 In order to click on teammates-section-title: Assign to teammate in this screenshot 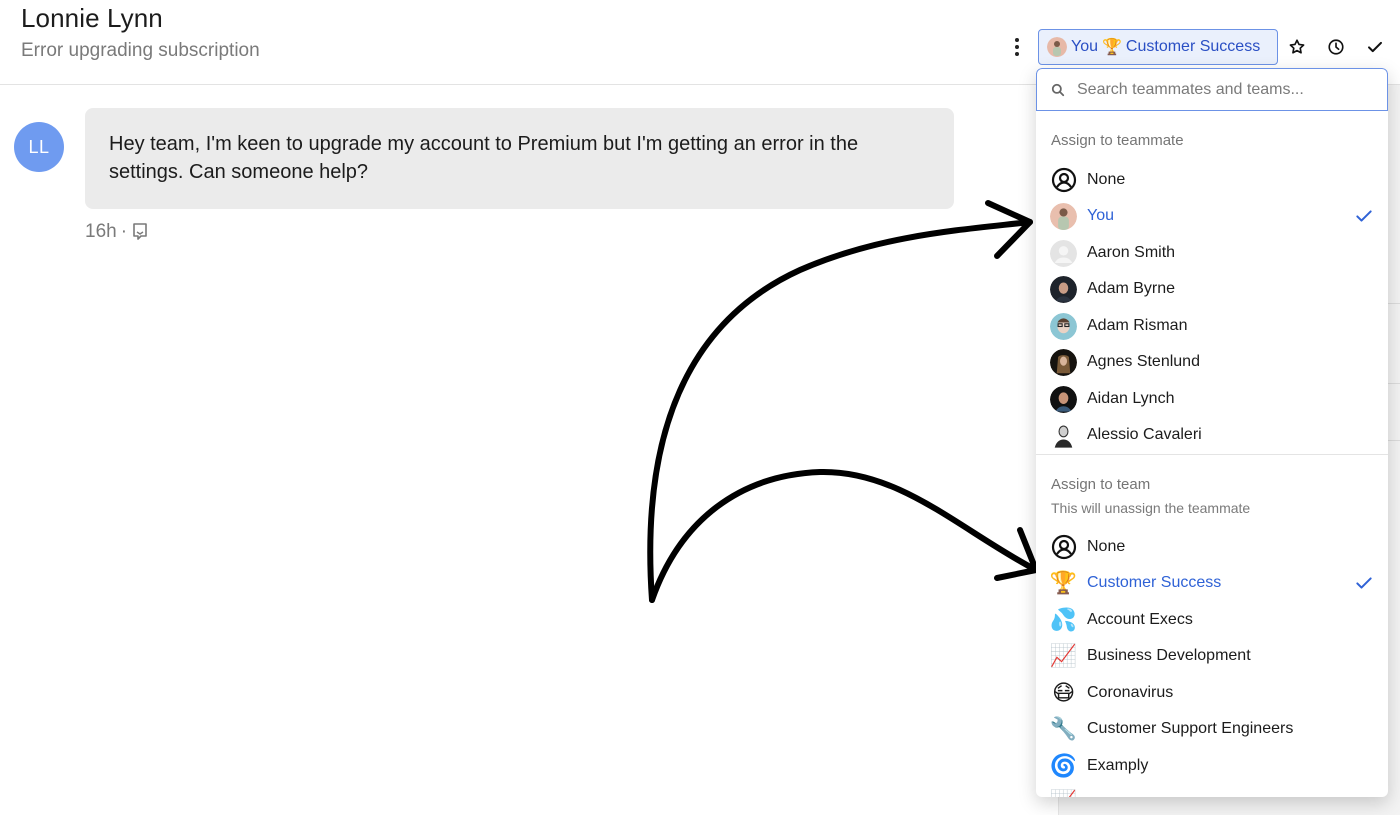, I will do `click(1117, 140)`.